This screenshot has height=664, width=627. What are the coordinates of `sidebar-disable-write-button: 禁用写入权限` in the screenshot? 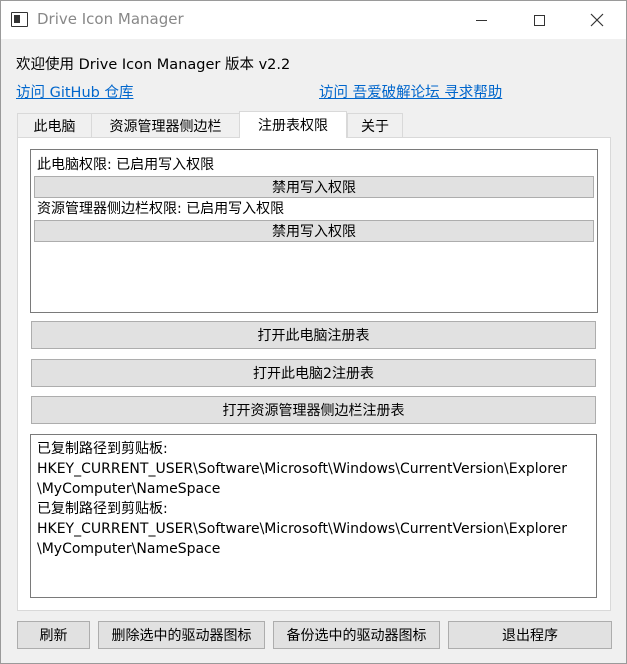 It's located at (314, 231).